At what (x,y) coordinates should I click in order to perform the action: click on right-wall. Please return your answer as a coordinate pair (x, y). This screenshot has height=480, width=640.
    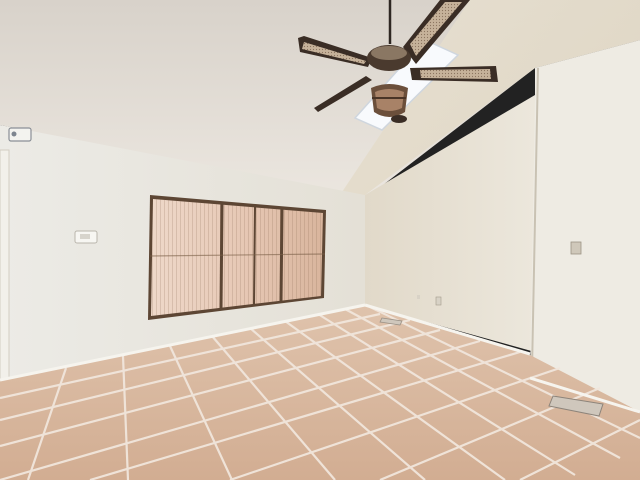
    Looking at the image, I should click on (585, 226).